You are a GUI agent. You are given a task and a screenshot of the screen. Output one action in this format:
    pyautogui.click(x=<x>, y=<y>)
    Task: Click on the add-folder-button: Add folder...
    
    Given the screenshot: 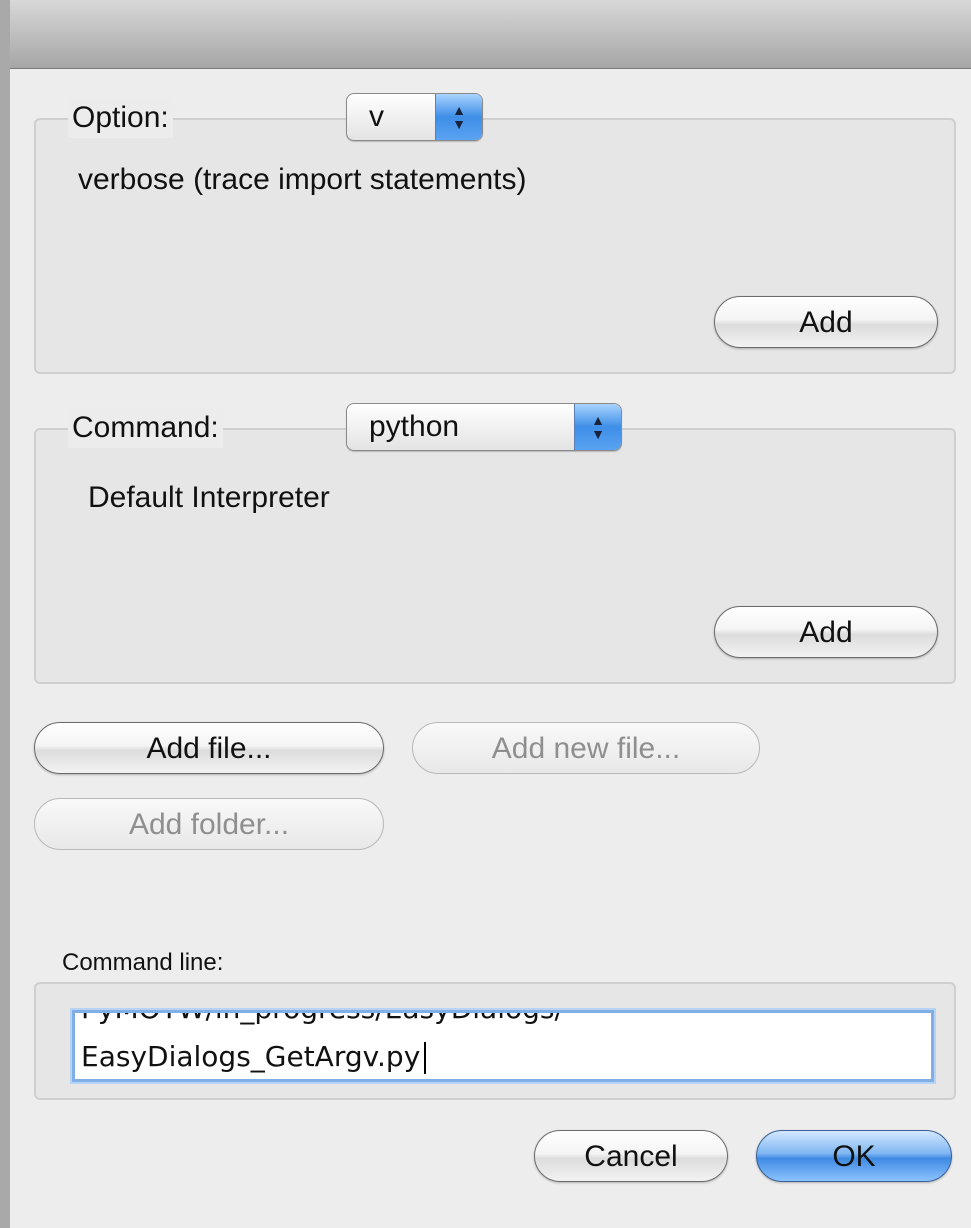 What is the action you would take?
    pyautogui.click(x=209, y=824)
    